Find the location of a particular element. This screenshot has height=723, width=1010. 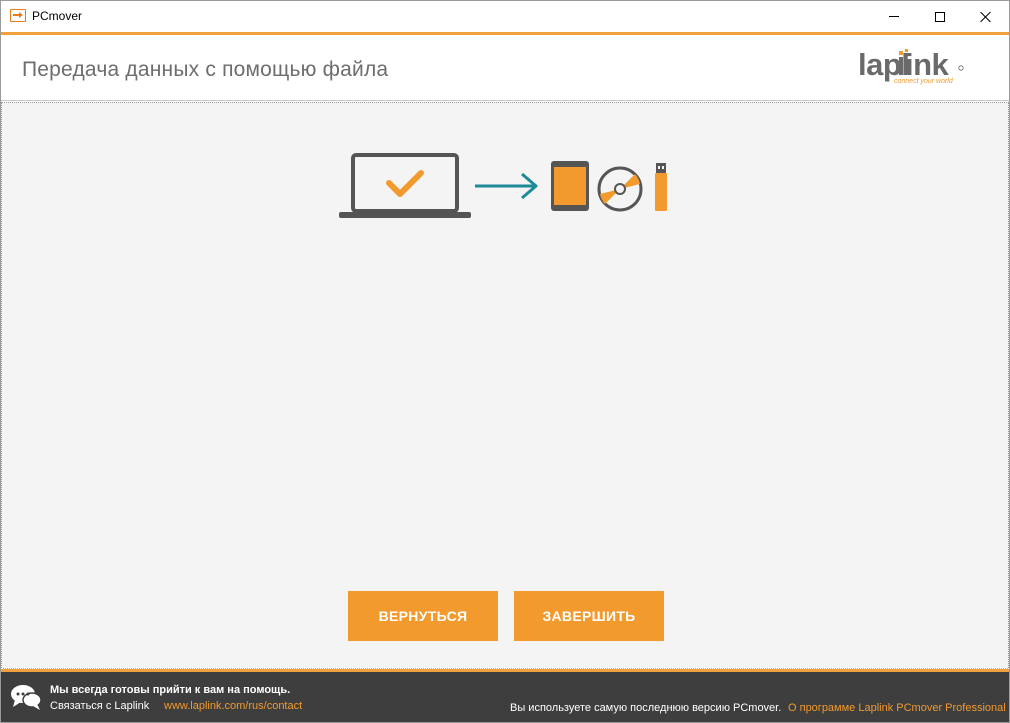

laplink-logo: lapl ink connect your world is located at coordinates (913, 66).